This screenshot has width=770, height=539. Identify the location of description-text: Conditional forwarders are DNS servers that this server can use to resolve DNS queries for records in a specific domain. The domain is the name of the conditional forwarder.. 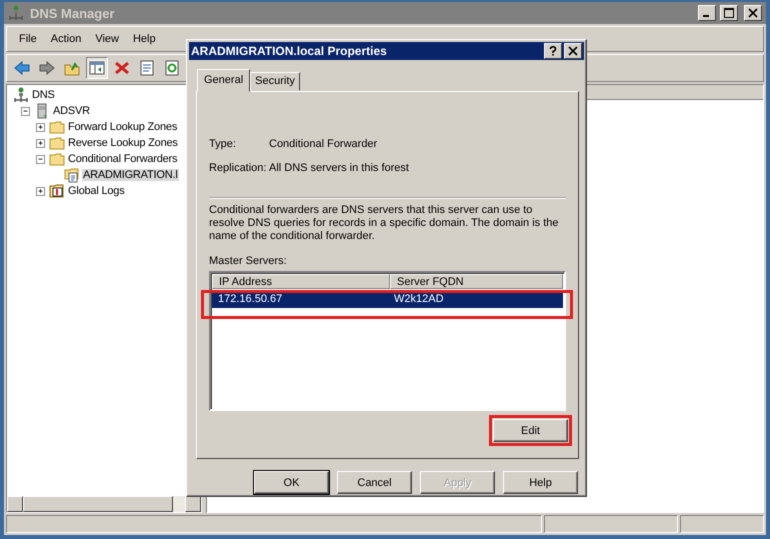
(384, 223).